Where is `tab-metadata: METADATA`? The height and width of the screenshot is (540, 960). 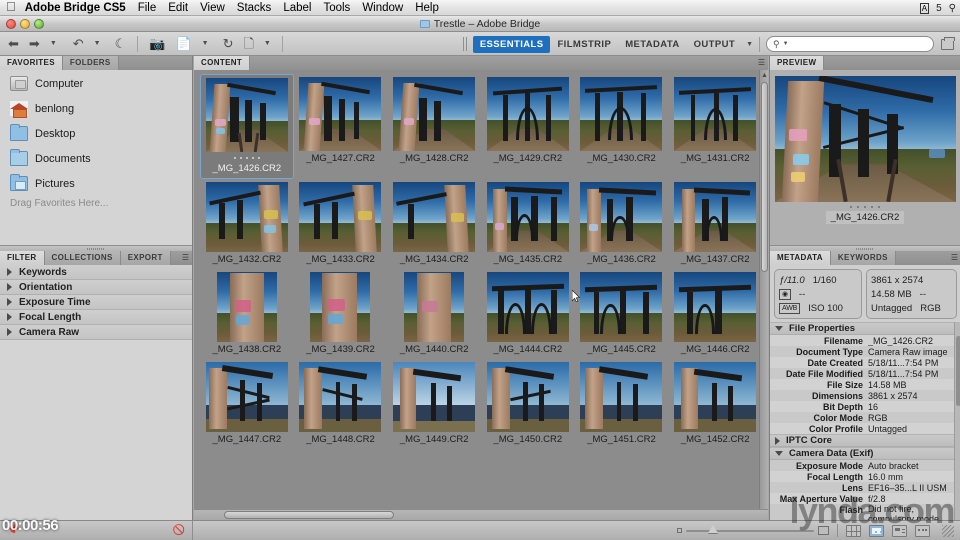 tab-metadata: METADATA is located at coordinates (800, 258).